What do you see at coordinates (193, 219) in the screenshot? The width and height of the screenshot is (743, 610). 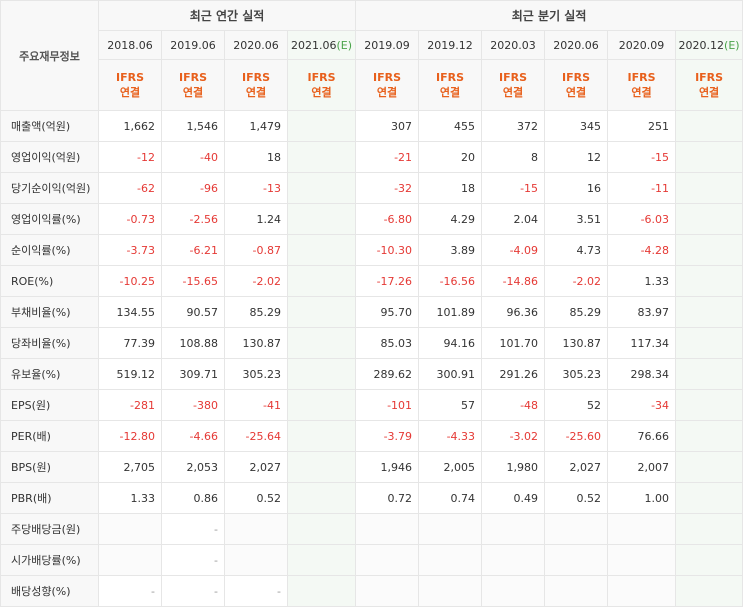 I see `table-cell: -2.56` at bounding box center [193, 219].